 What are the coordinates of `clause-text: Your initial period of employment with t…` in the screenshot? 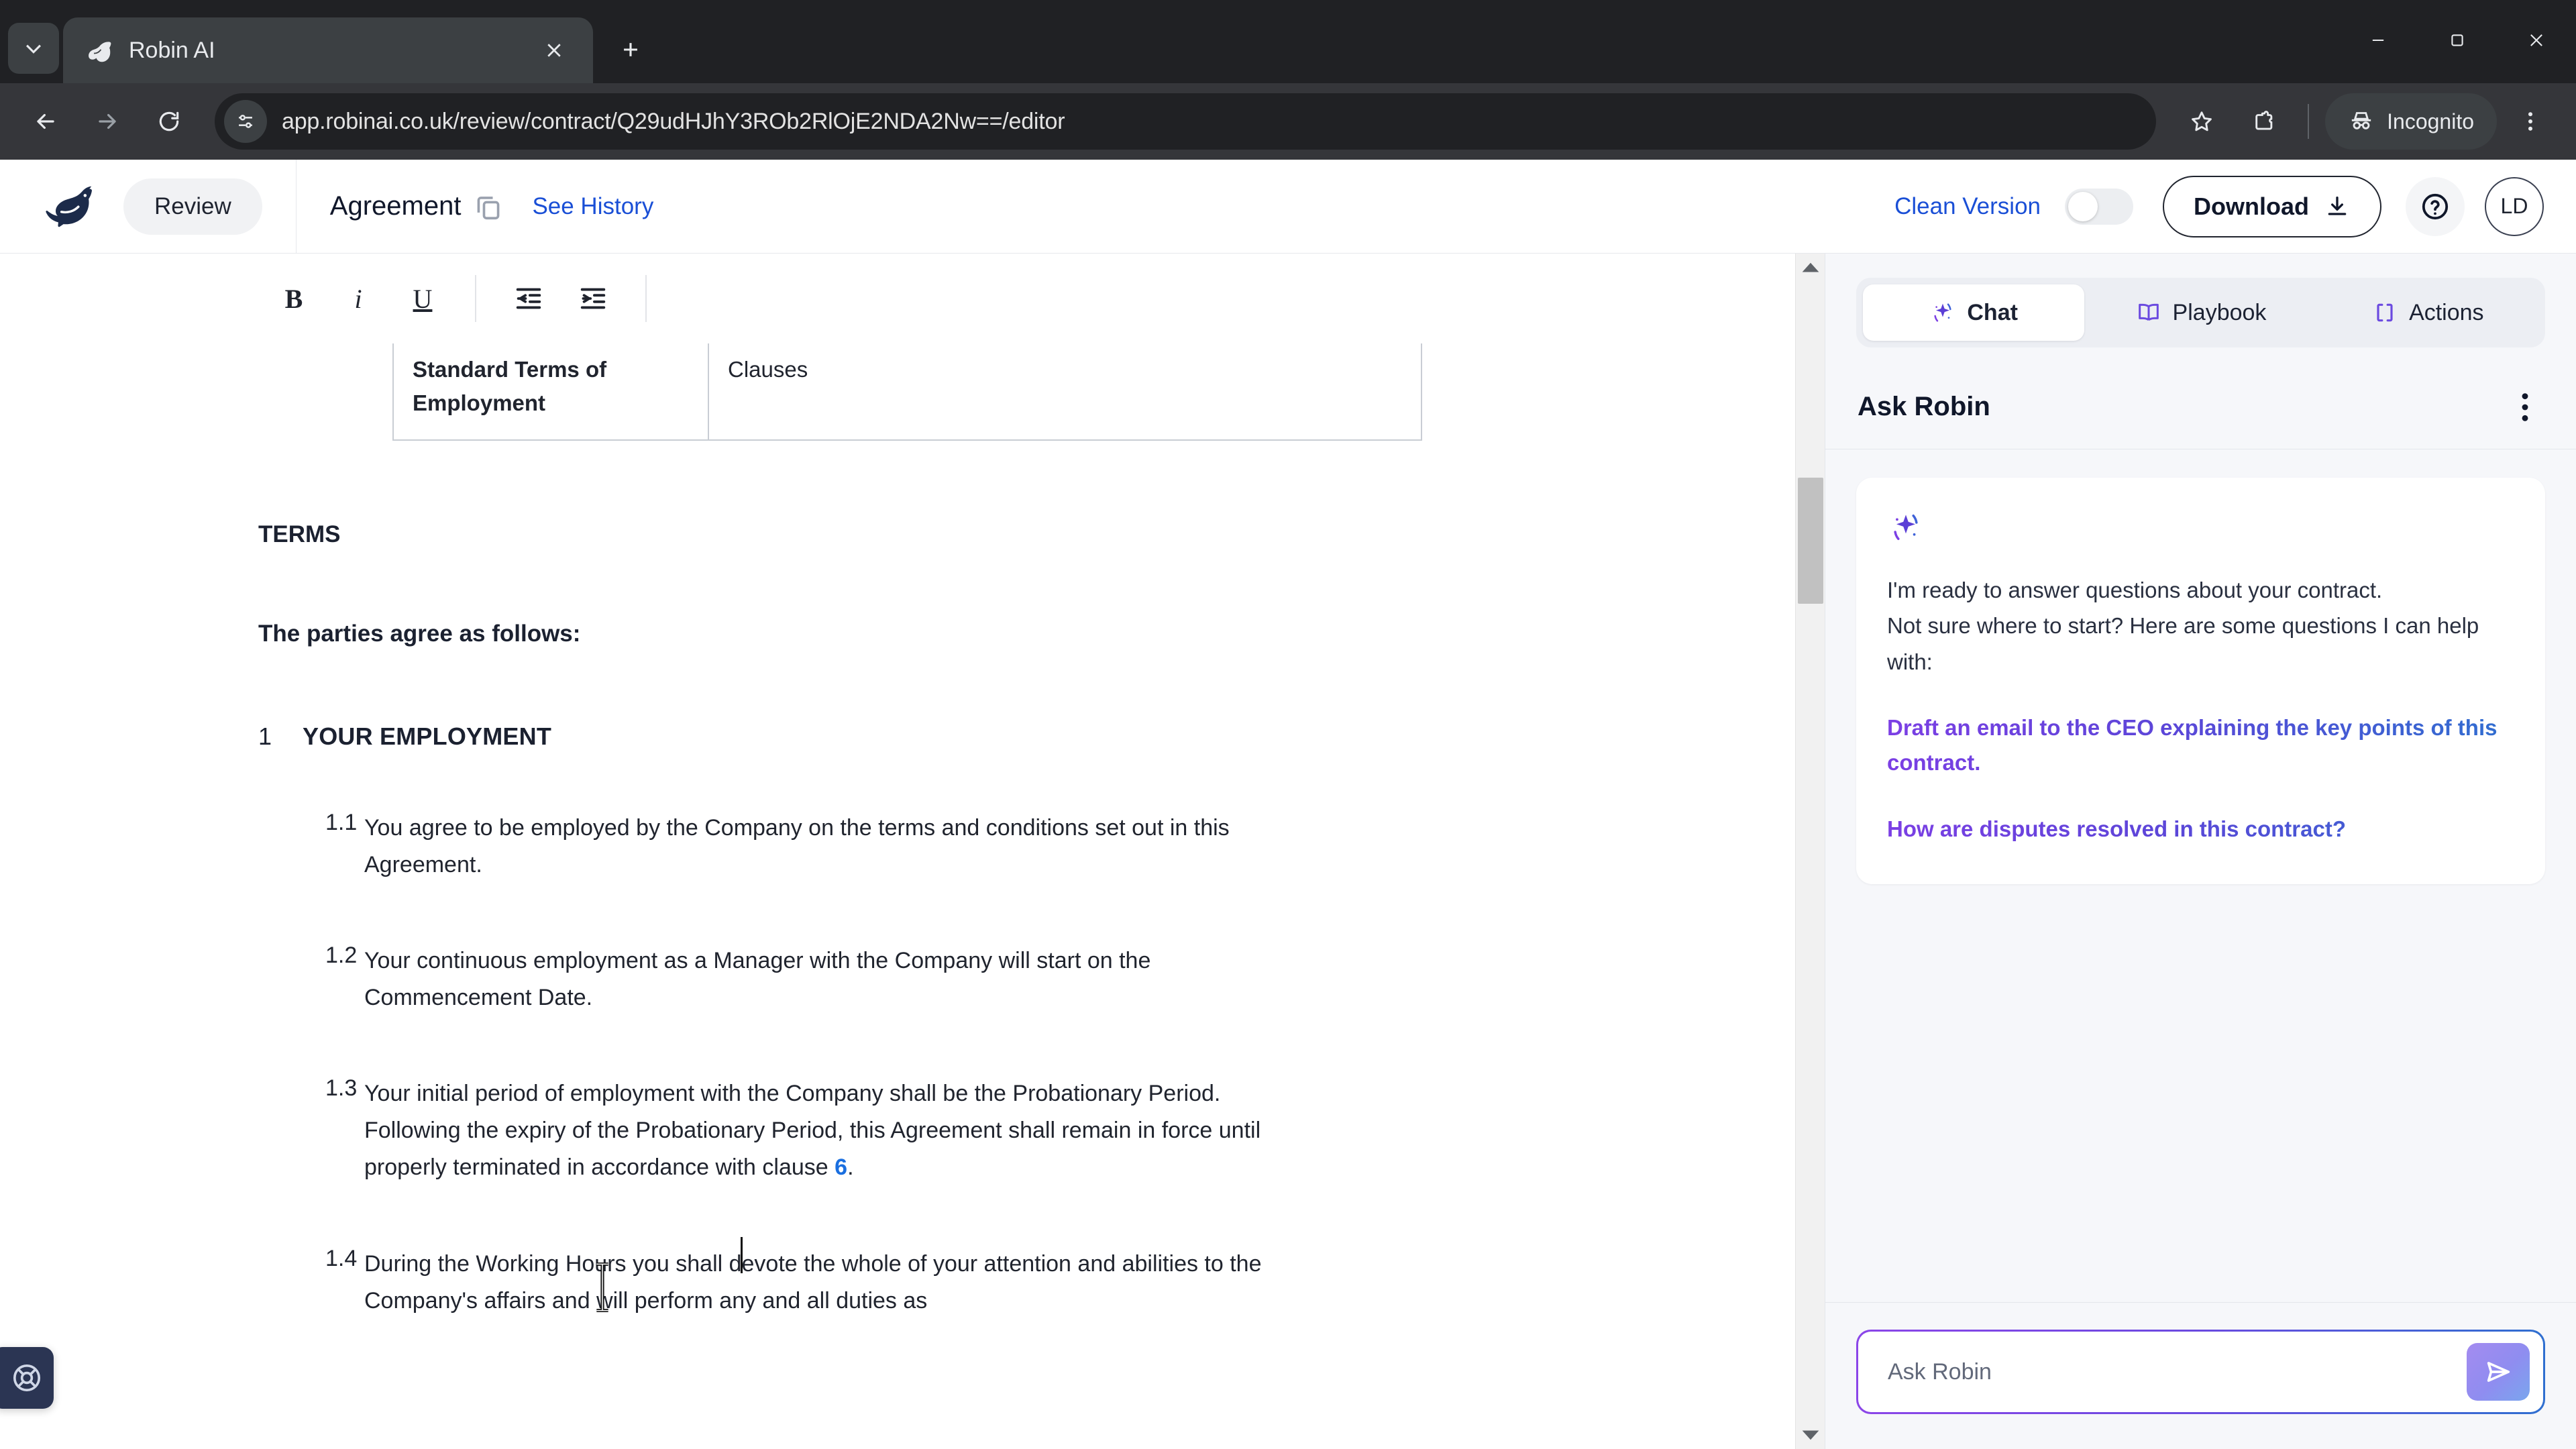 It's located at (823, 1130).